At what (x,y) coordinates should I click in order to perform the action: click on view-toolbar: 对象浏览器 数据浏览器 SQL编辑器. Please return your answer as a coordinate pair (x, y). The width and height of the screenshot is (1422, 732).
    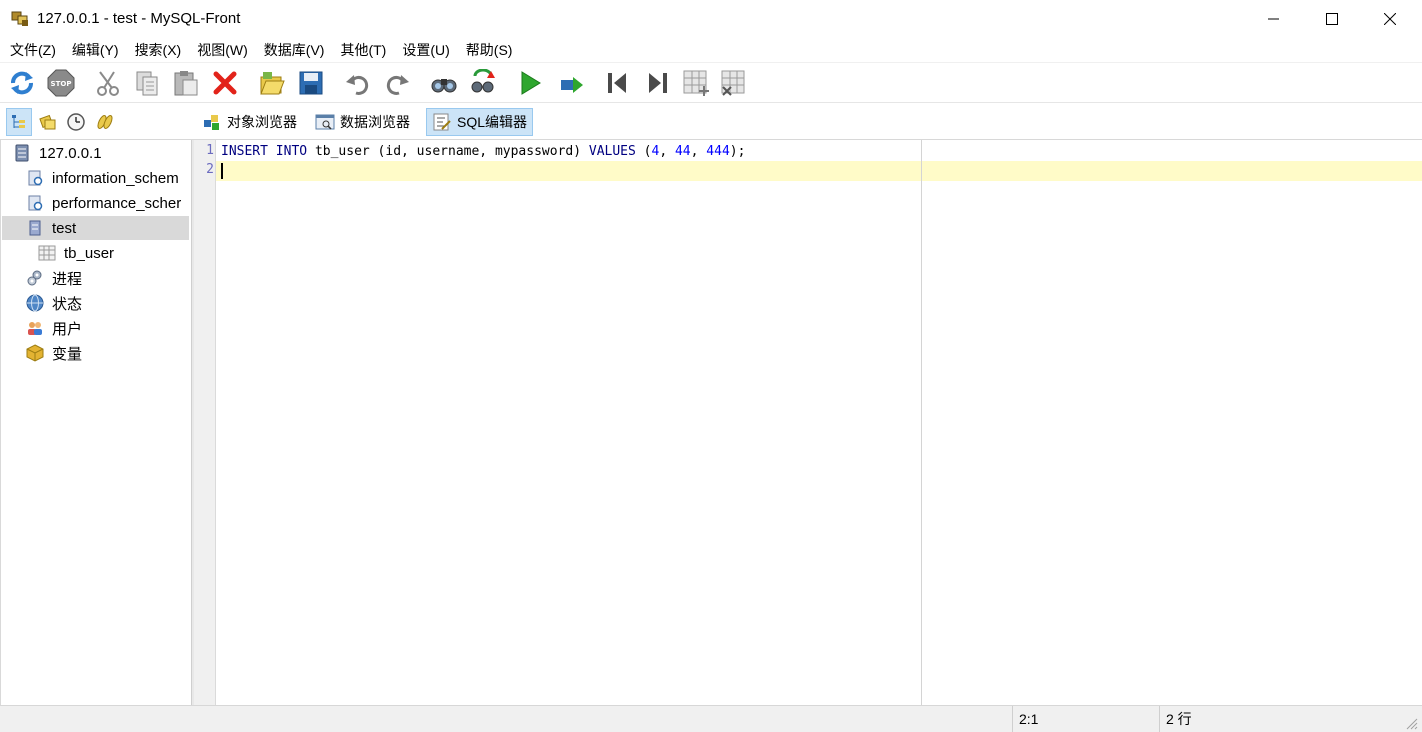
    Looking at the image, I should click on (711, 121).